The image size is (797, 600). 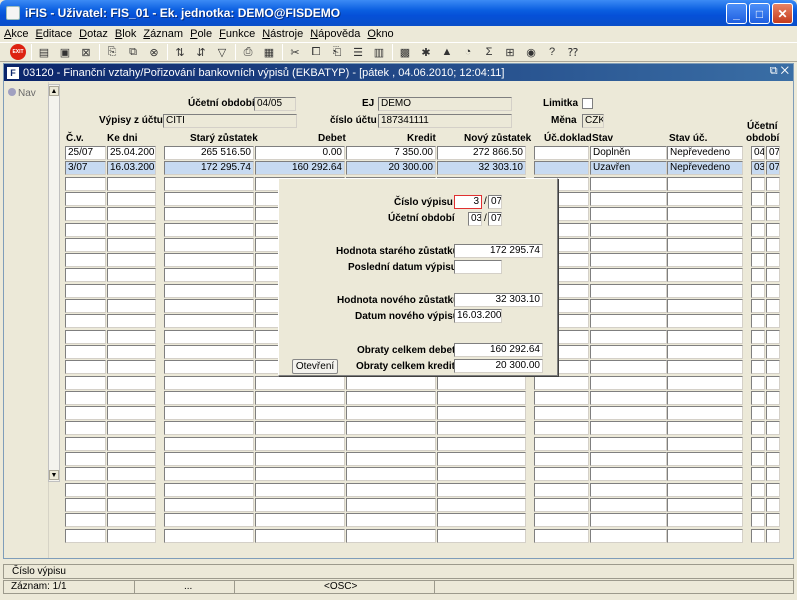 I want to click on table-cell-debet: 0.00, so click(x=300, y=153).